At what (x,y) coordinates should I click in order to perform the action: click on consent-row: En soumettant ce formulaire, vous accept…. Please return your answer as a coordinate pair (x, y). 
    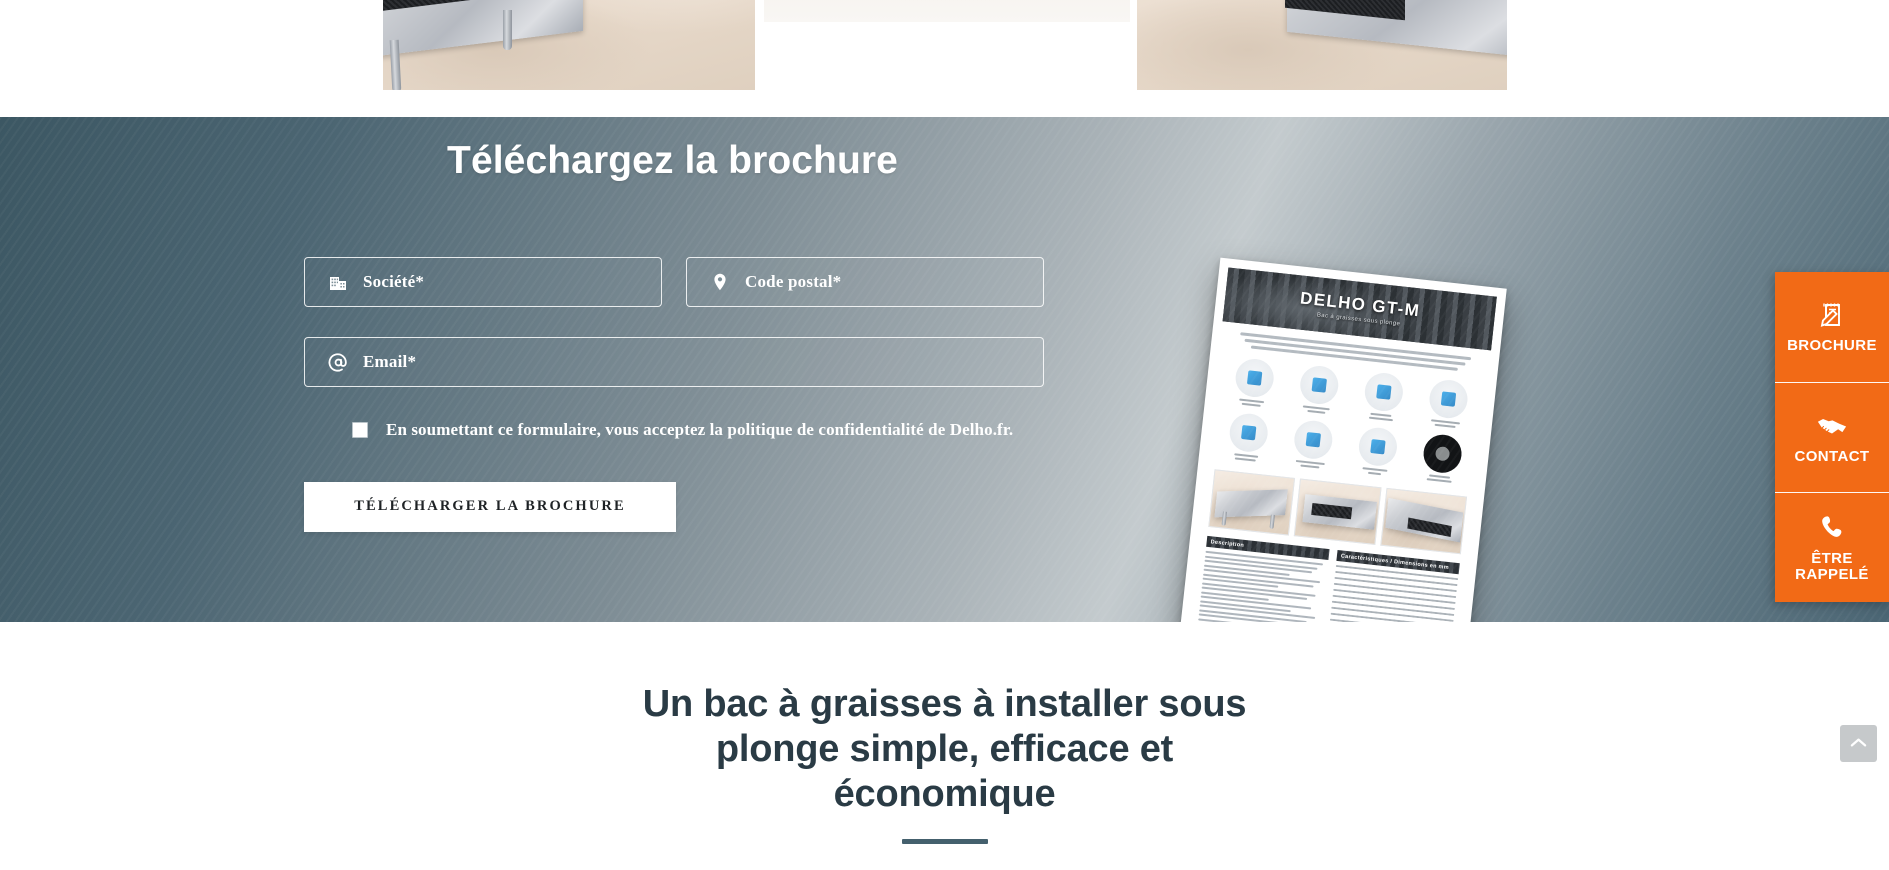
    Looking at the image, I should click on (698, 430).